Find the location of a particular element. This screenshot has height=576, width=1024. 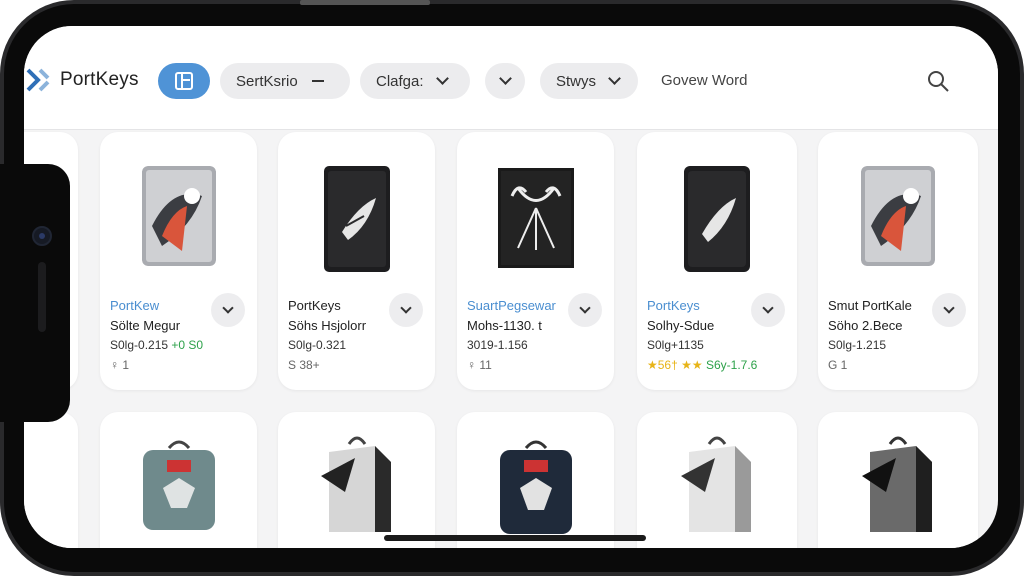

product-price: S0lg+1135 is located at coordinates (675, 345).